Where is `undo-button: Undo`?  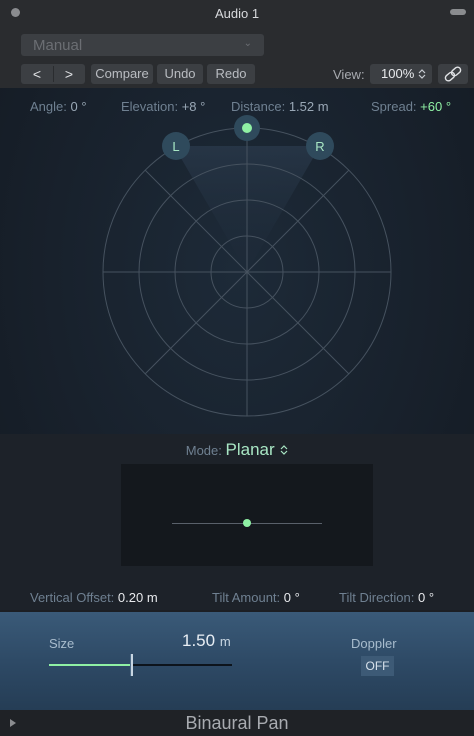 undo-button: Undo is located at coordinates (180, 74).